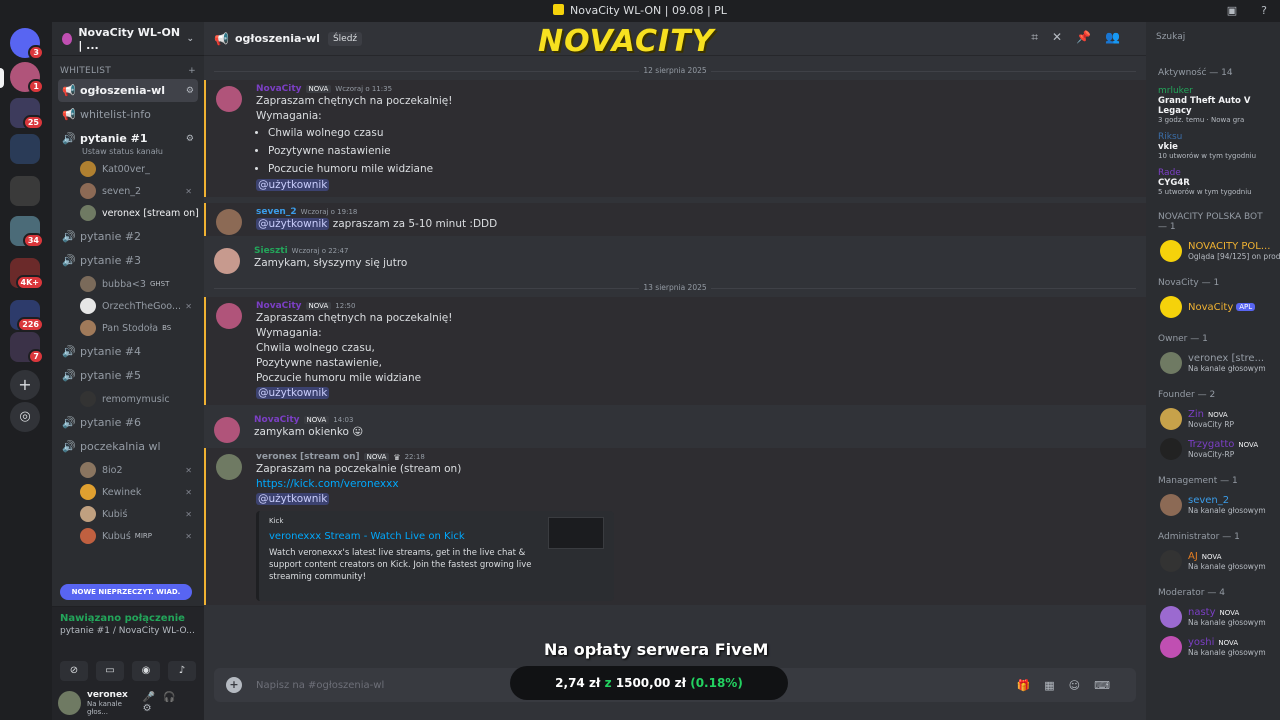  Describe the element at coordinates (27, 274) in the screenshot. I see `server-folder: 4K+` at that location.